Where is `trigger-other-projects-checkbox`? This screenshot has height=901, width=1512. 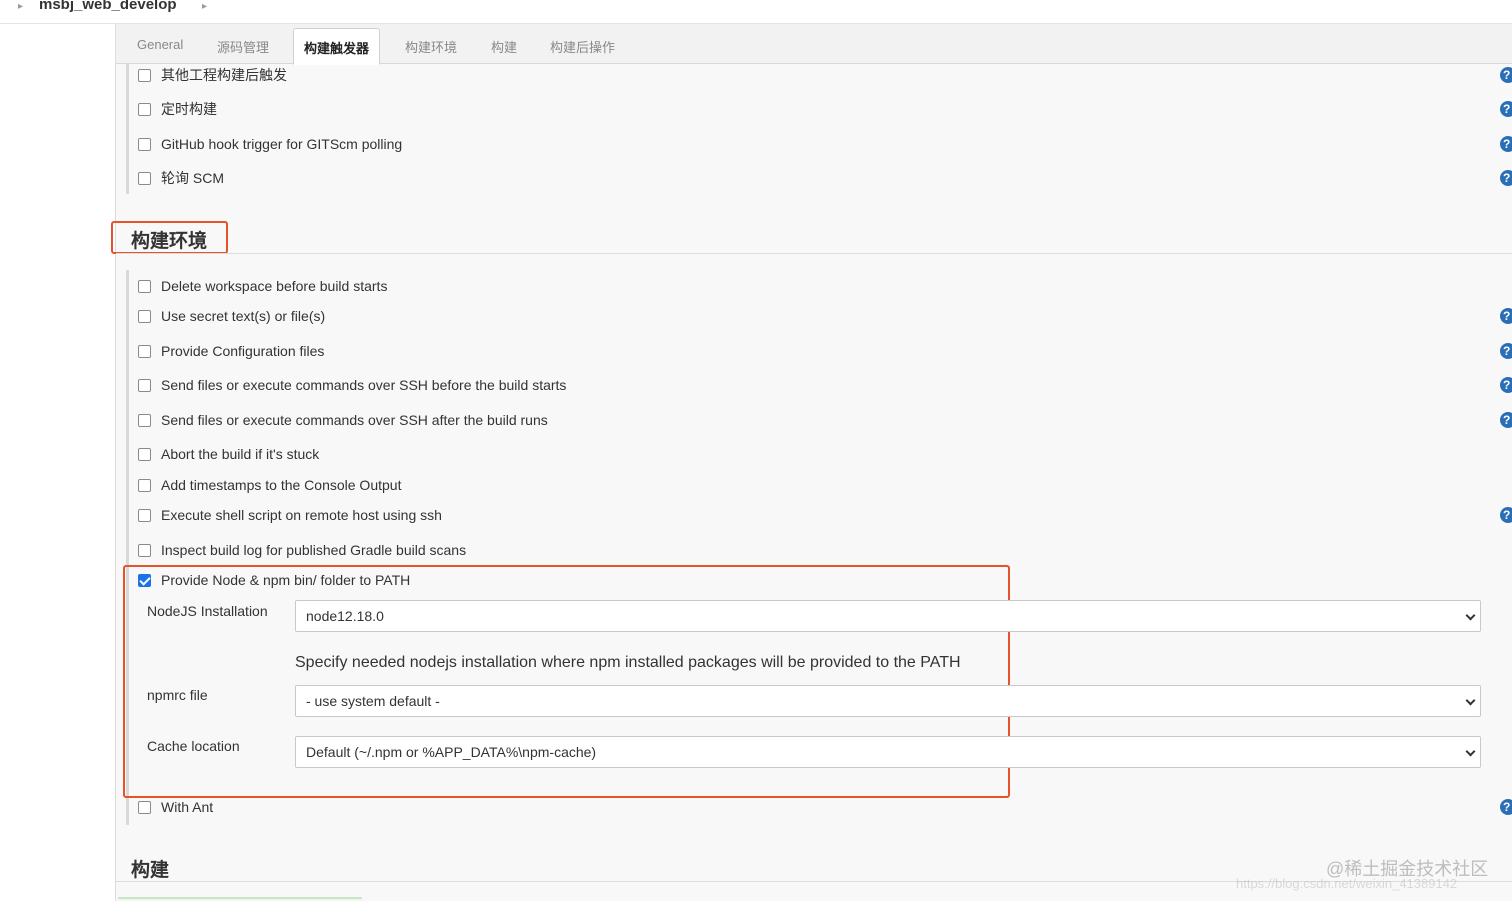
trigger-other-projects-checkbox is located at coordinates (144, 75).